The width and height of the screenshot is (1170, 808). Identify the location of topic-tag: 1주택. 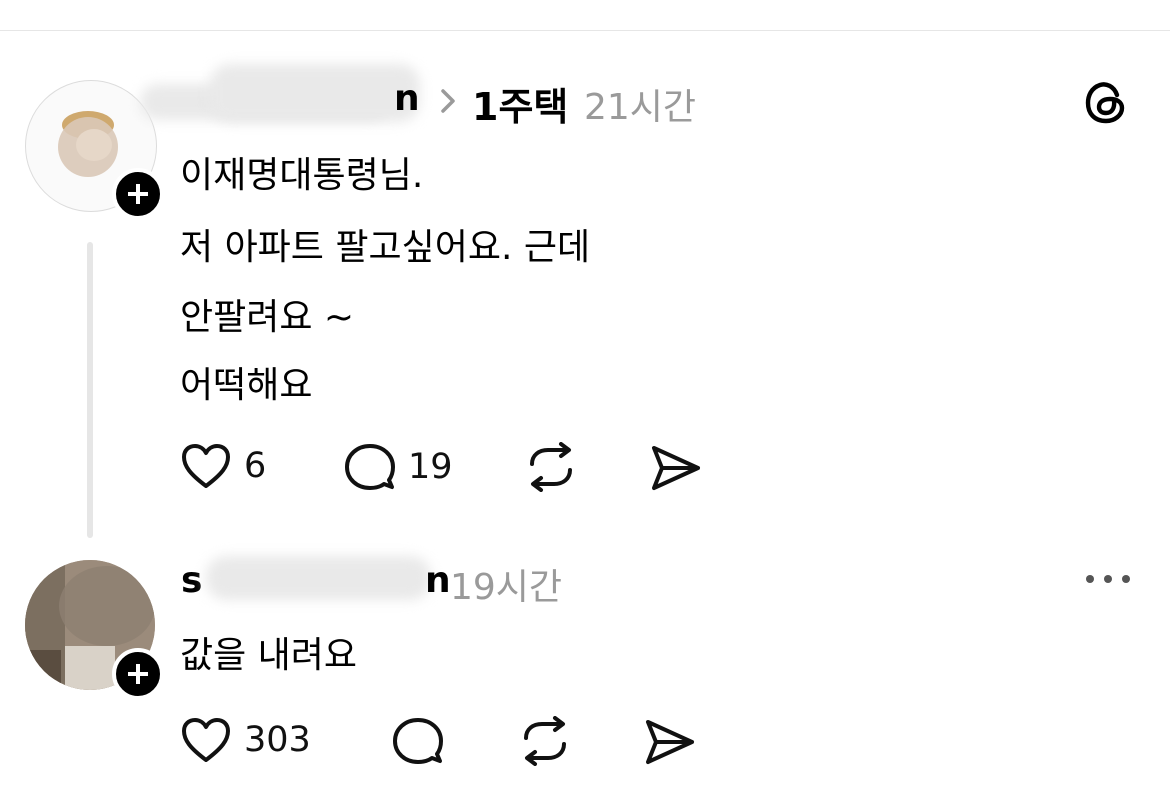
(520, 103).